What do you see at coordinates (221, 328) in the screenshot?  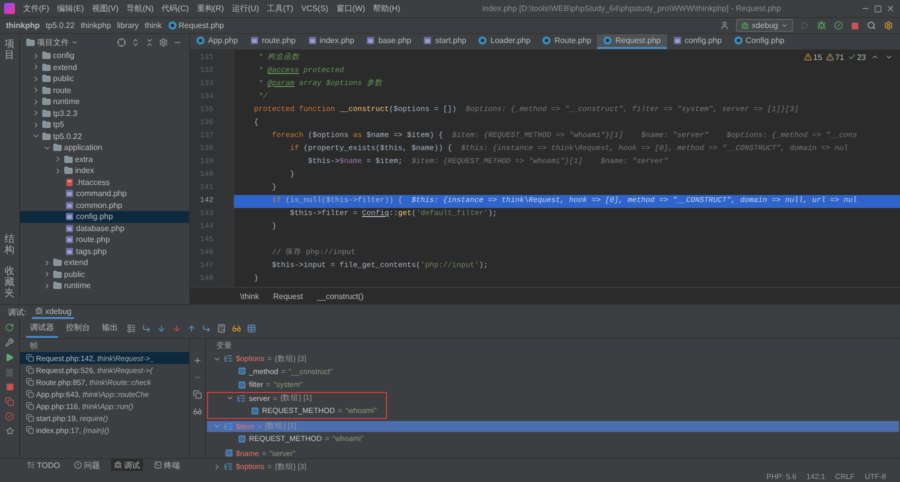 I see `evaluate-button` at bounding box center [221, 328].